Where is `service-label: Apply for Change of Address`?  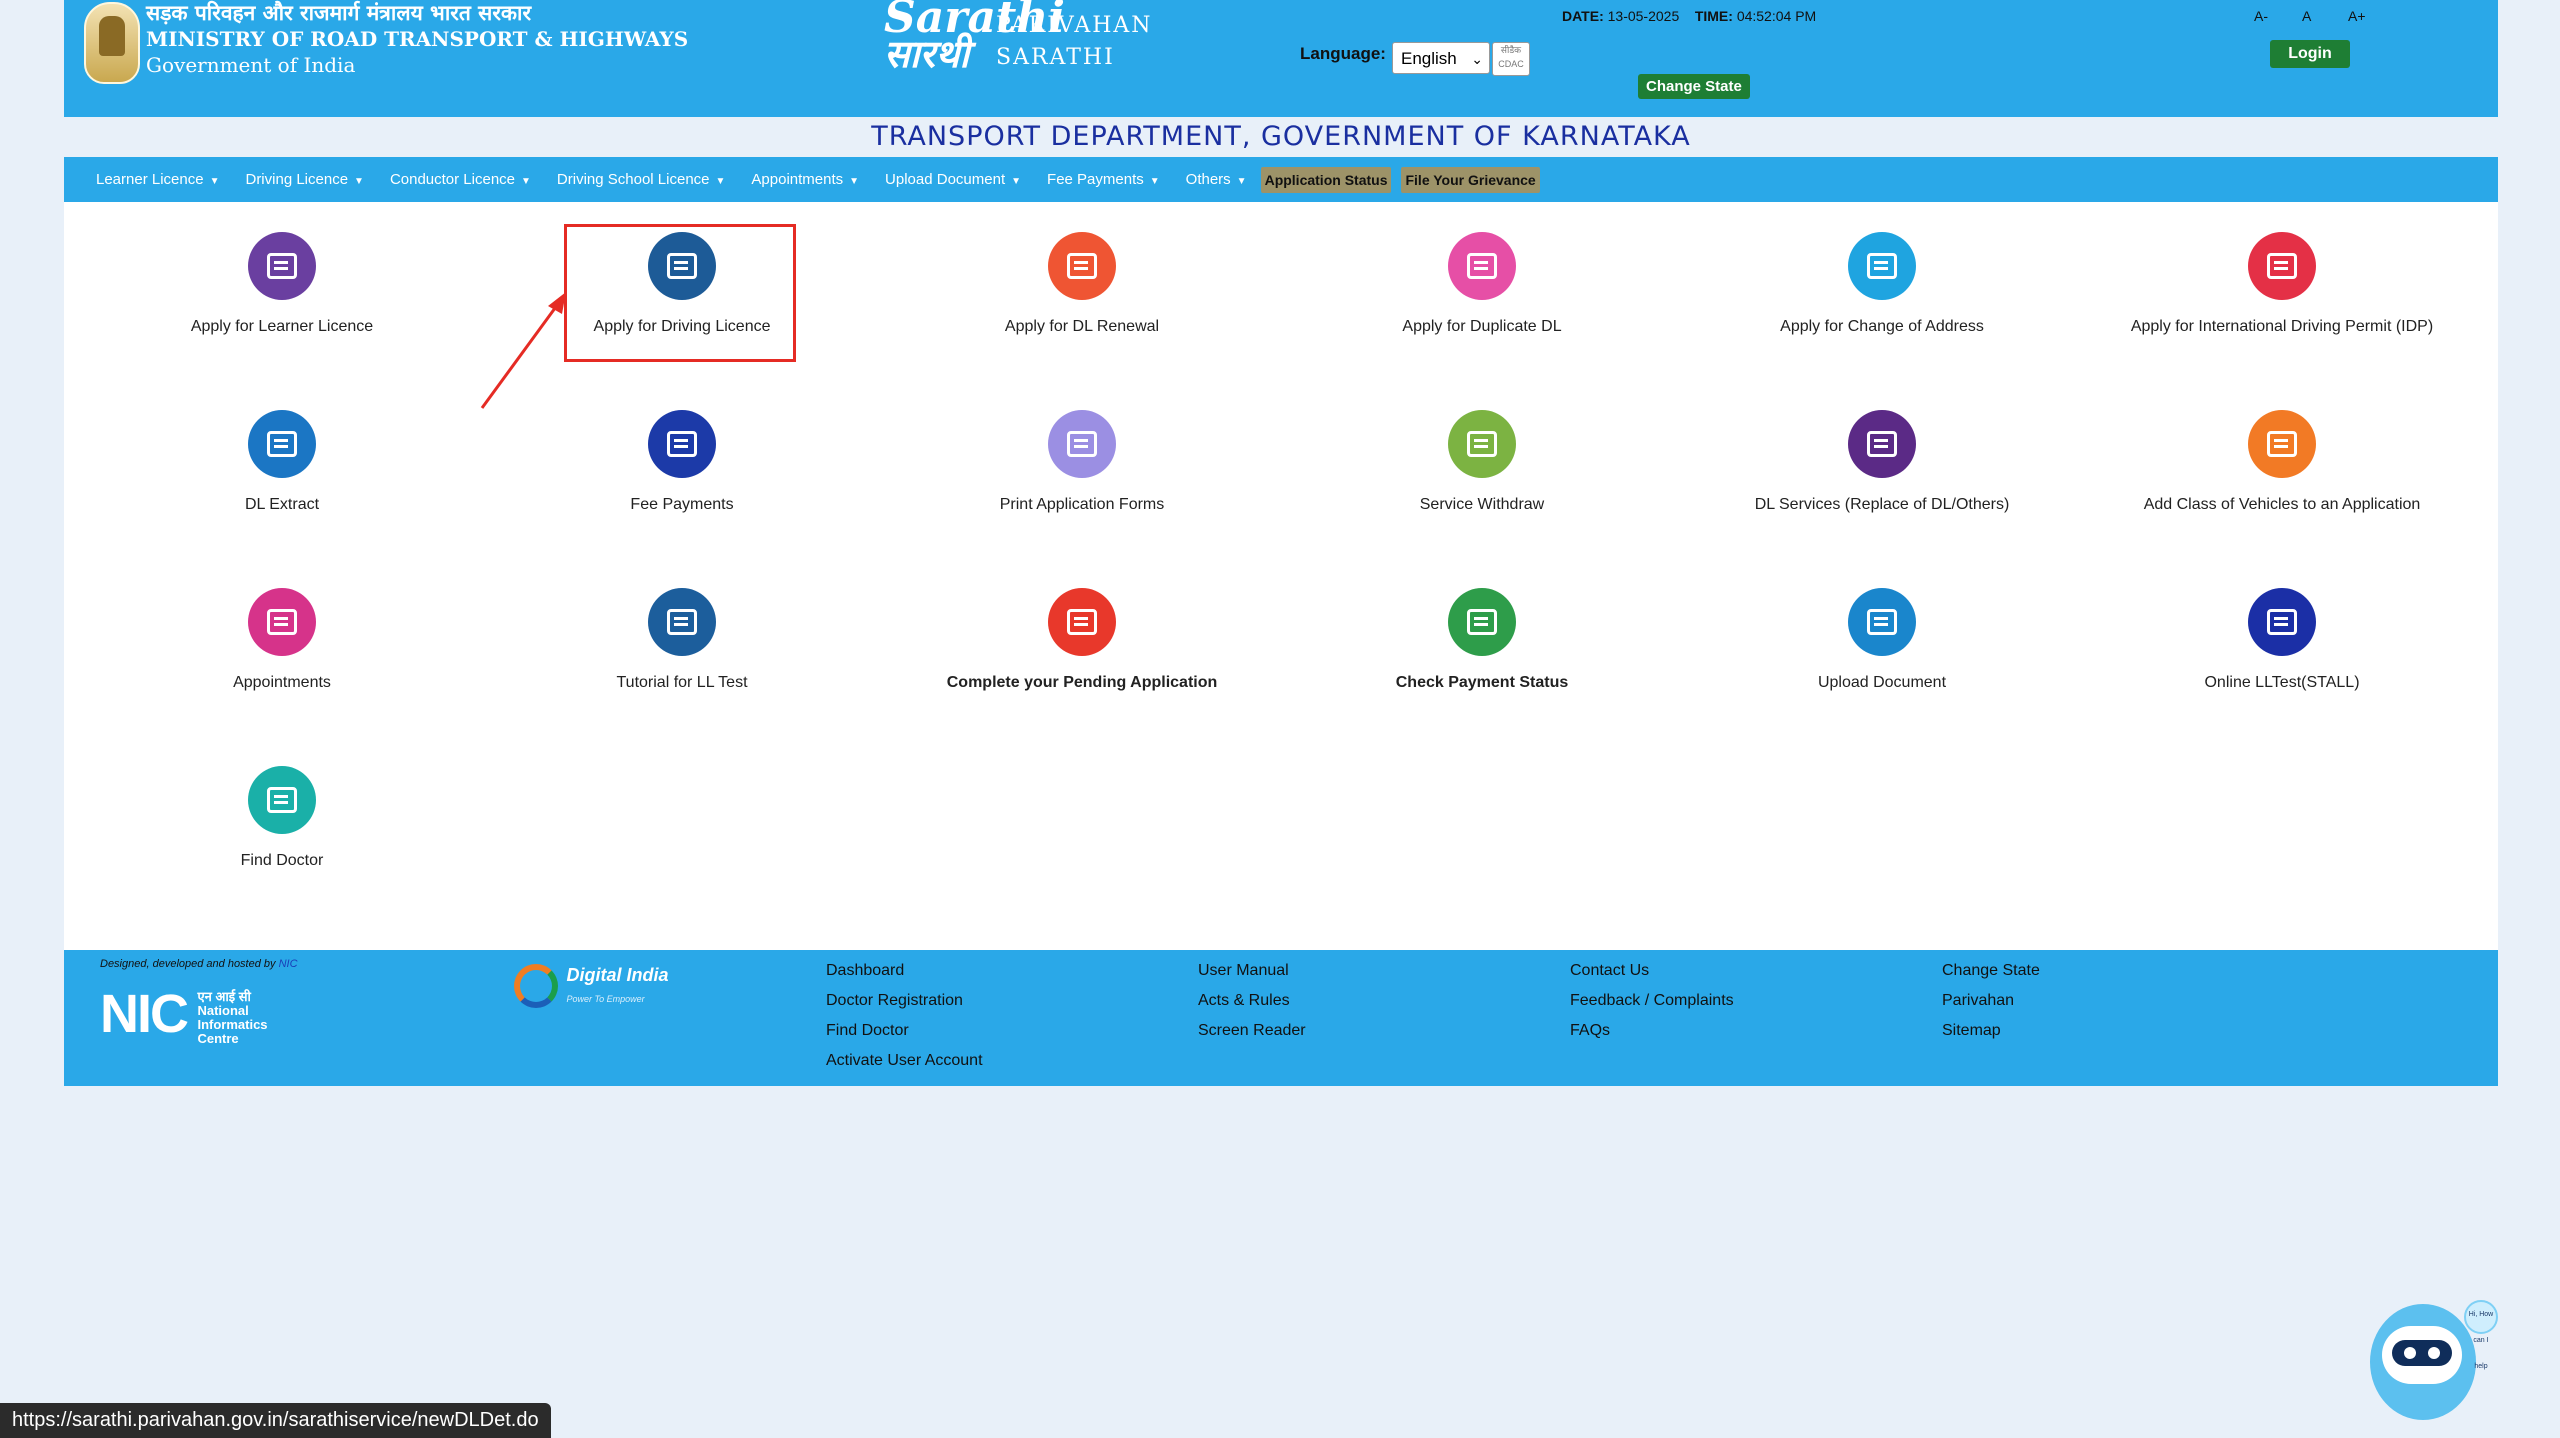
service-label: Apply for Change of Address is located at coordinates (1882, 326).